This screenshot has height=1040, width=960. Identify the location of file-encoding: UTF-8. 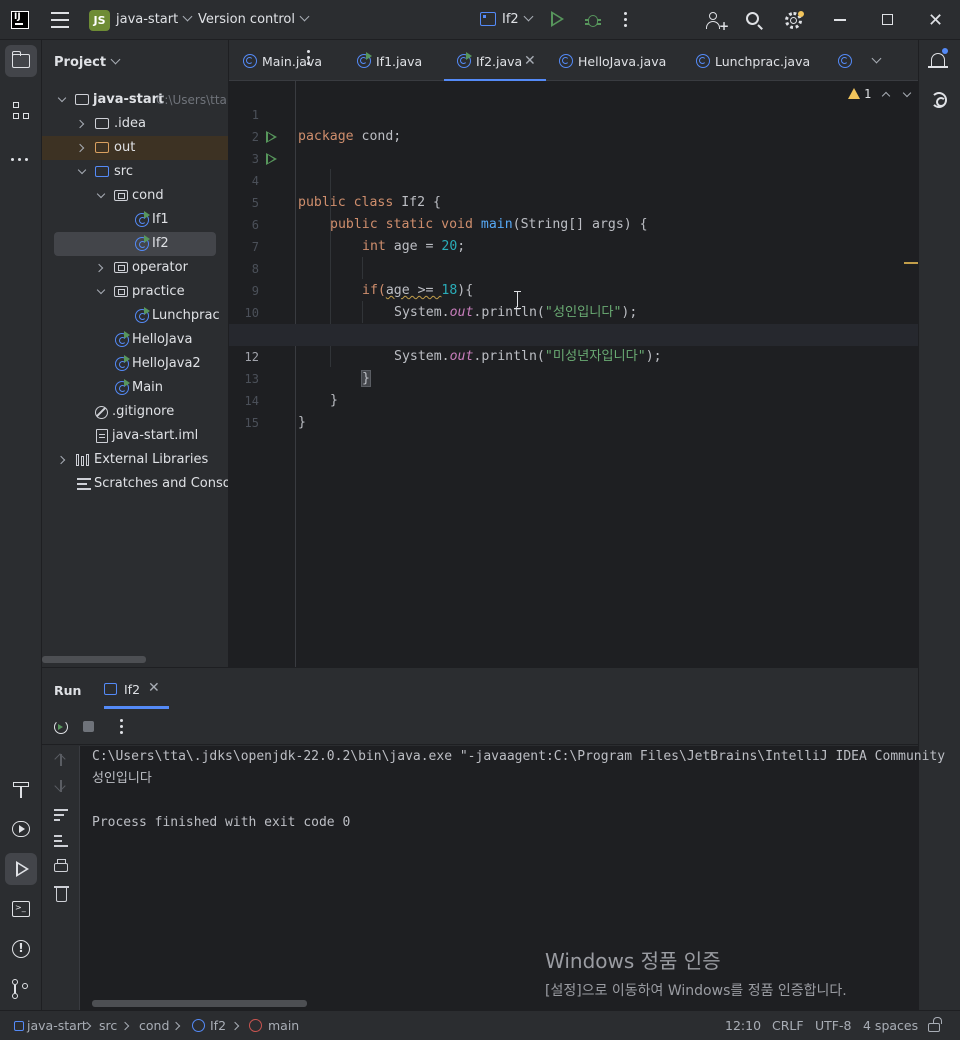
(833, 1025).